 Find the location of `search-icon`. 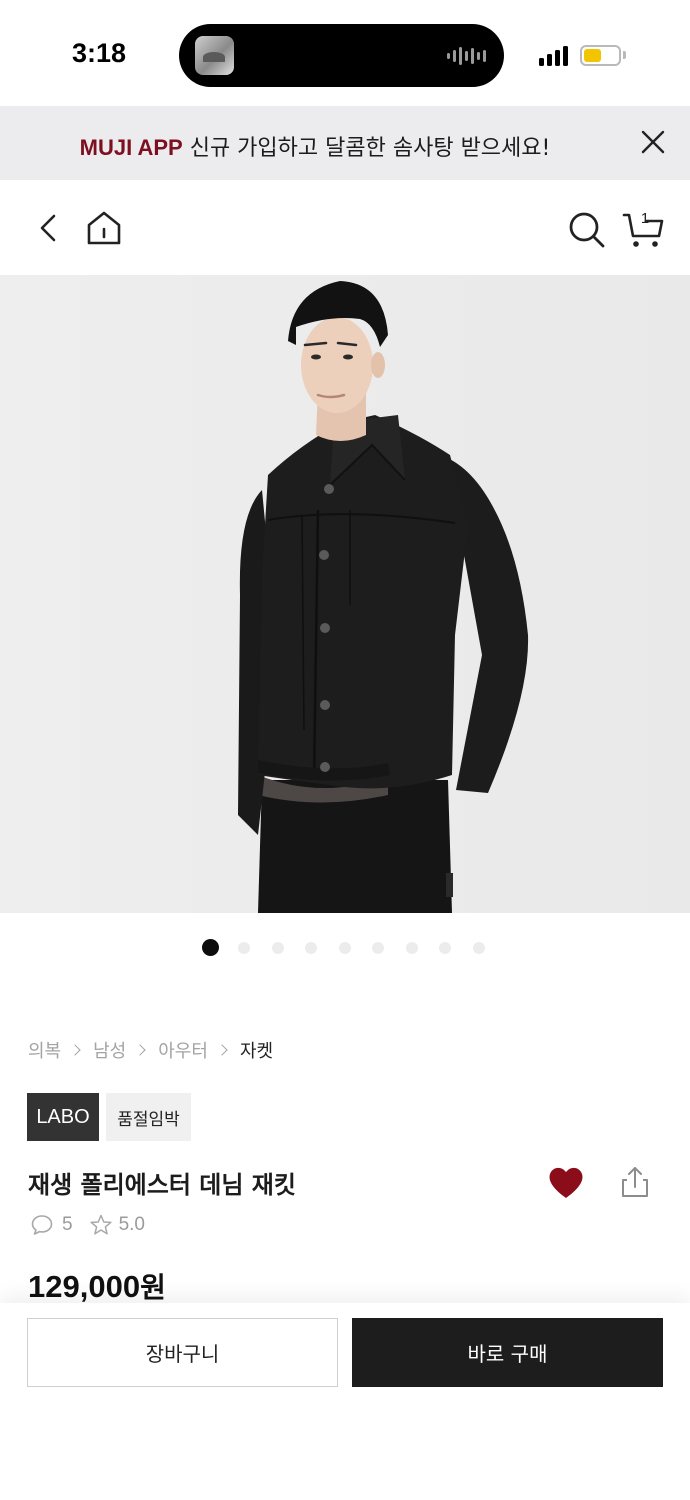

search-icon is located at coordinates (586, 229).